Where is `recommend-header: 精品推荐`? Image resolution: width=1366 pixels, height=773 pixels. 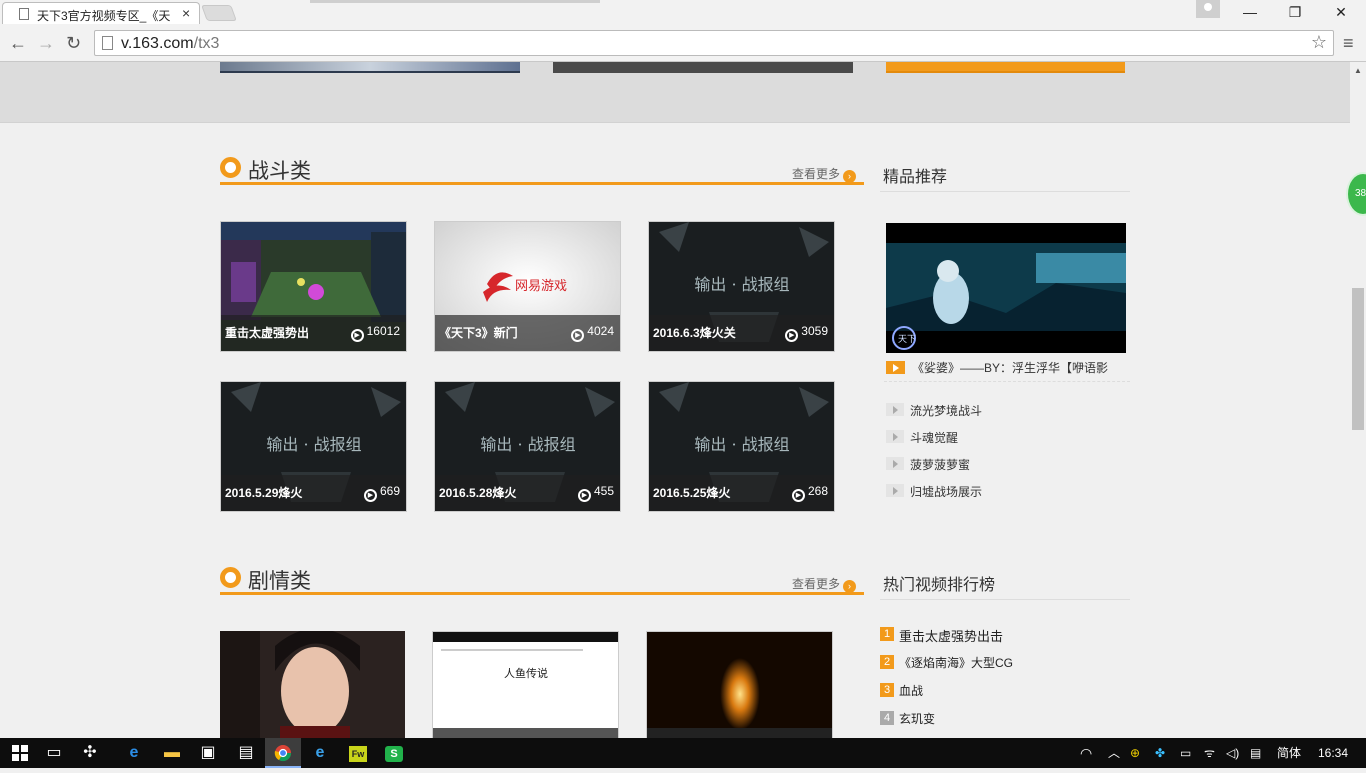 recommend-header: 精品推荐 is located at coordinates (1005, 176).